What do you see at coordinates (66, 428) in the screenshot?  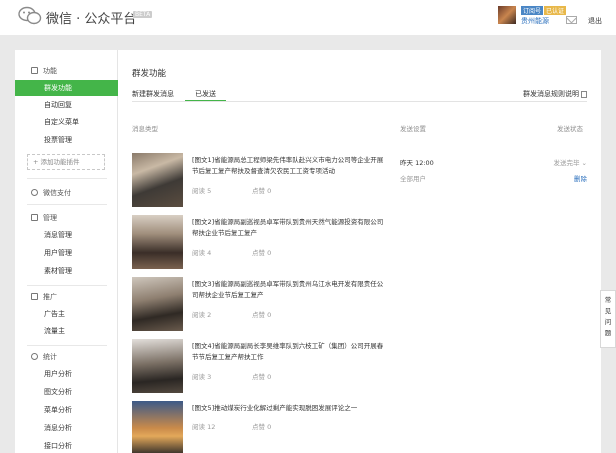 I see `sidebar-item-message-analysis: 消息分析` at bounding box center [66, 428].